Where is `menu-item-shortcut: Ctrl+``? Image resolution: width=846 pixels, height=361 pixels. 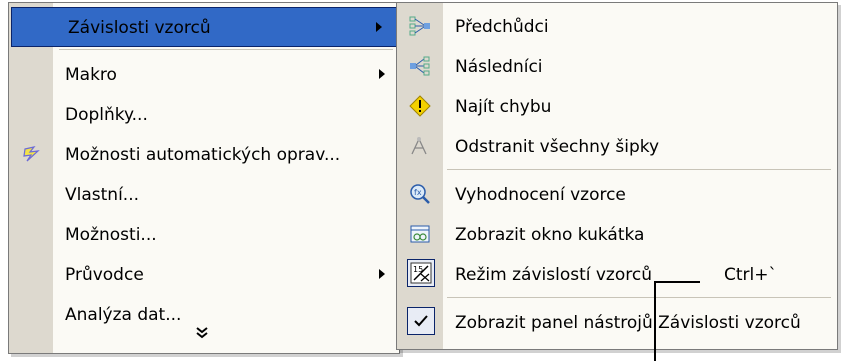 menu-item-shortcut: Ctrl+` is located at coordinates (750, 275).